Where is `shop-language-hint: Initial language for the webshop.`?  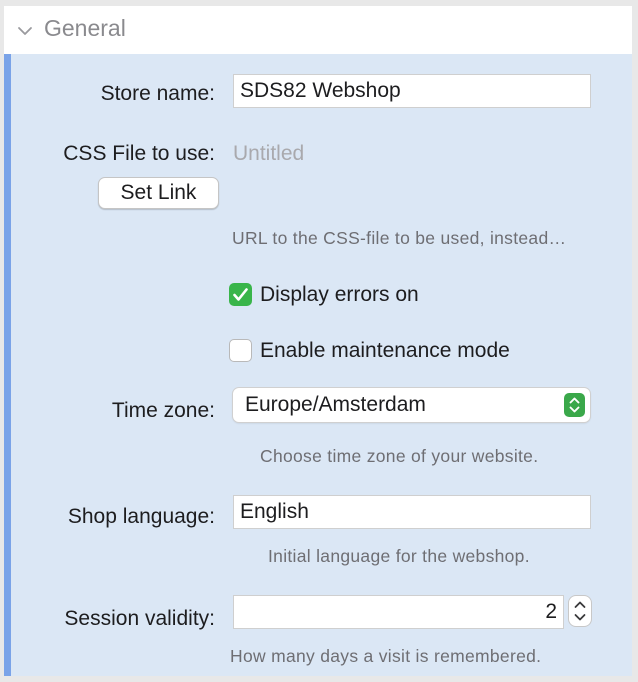 shop-language-hint: Initial language for the webshop. is located at coordinates (399, 556).